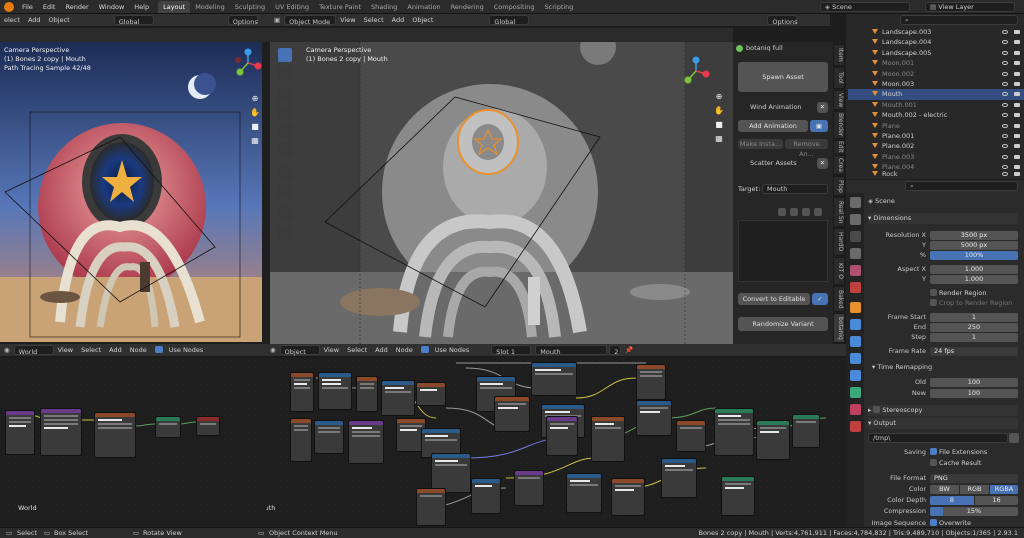 Image resolution: width=1024 pixels, height=538 pixels. I want to click on resolution-y-field: 5000 px, so click(974, 245).